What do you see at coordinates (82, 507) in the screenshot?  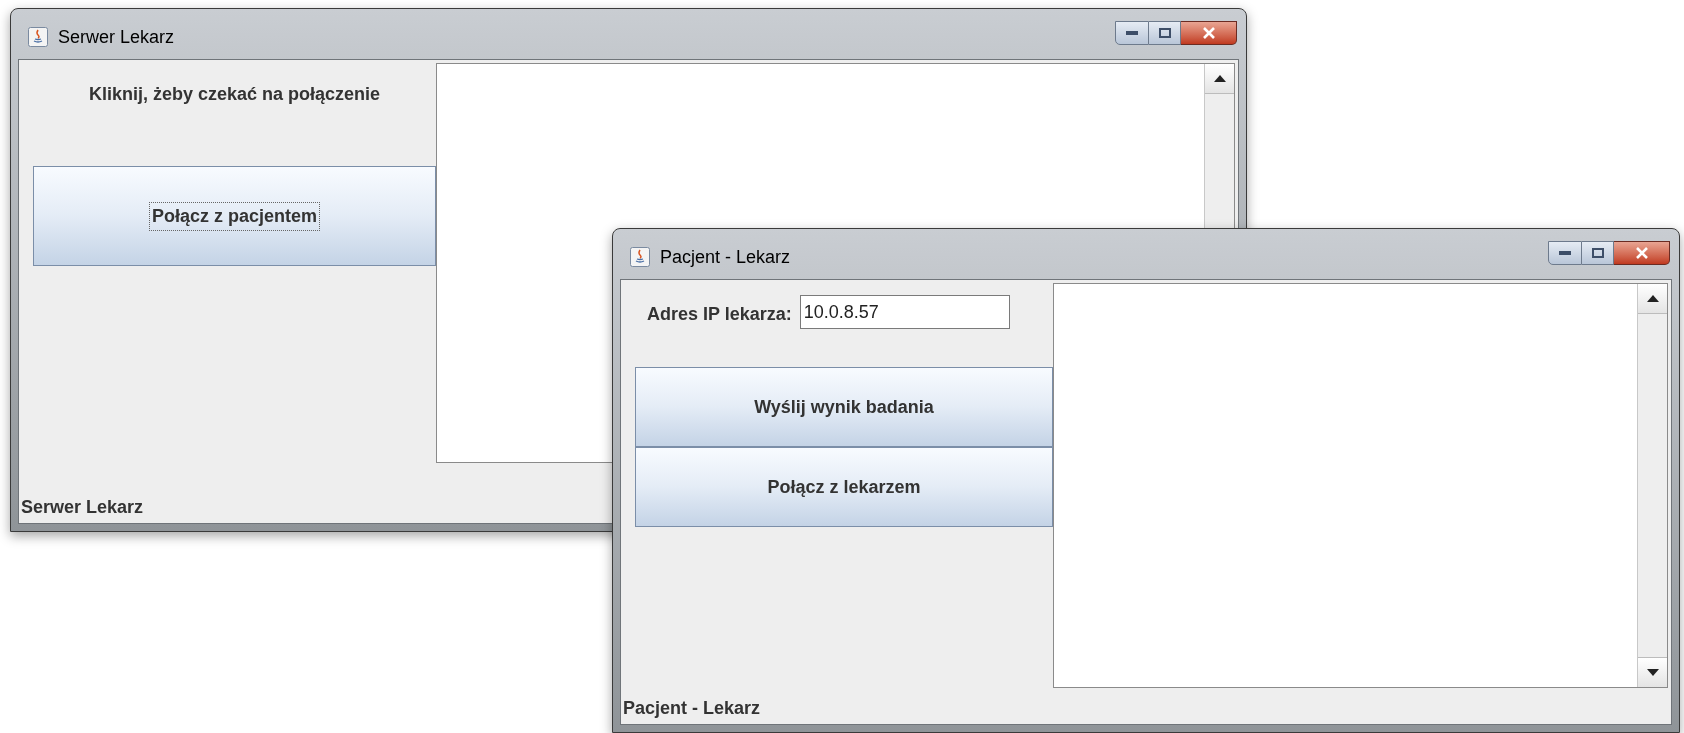 I see `status-text: Serwer Lekarz` at bounding box center [82, 507].